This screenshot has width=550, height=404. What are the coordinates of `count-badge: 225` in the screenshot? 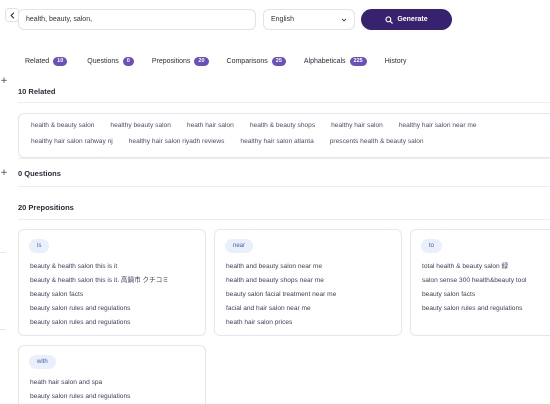 It's located at (358, 61).